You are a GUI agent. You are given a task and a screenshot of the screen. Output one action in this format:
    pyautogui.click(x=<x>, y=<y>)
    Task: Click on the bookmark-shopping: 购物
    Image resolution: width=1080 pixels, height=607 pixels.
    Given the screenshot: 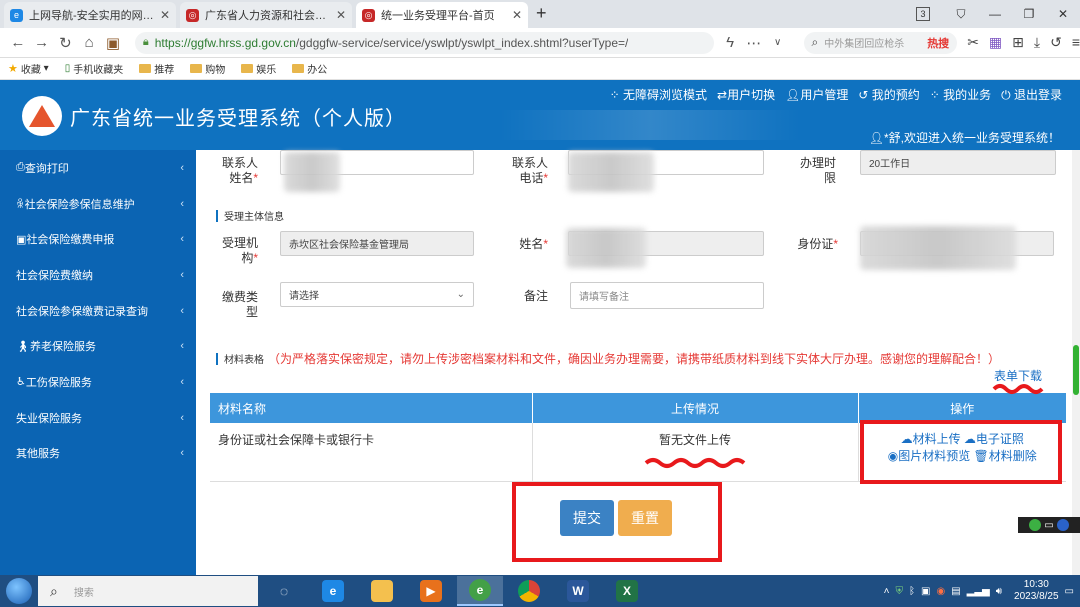 What is the action you would take?
    pyautogui.click(x=207, y=68)
    